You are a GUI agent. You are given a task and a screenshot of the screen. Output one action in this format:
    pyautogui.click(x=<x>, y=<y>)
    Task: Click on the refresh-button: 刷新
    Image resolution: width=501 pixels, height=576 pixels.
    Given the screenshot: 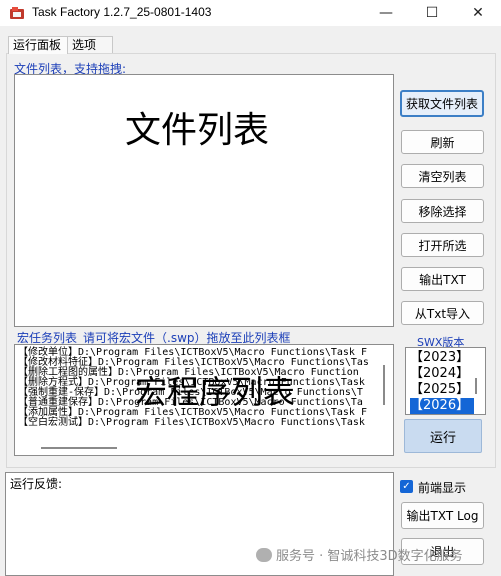 What is the action you would take?
    pyautogui.click(x=442, y=142)
    